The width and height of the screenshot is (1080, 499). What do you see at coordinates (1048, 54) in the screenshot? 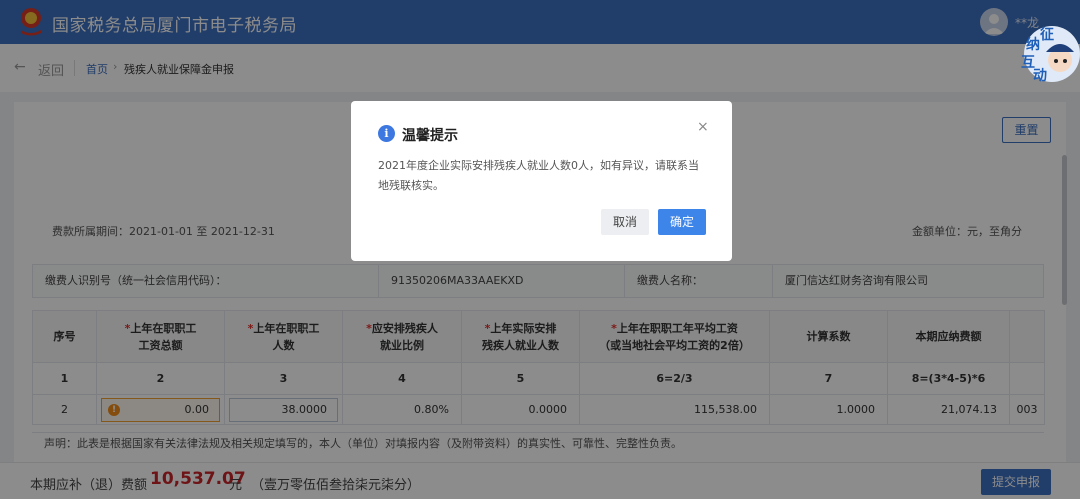
I see `mascot-badge-icon: 征 纳 互 动` at bounding box center [1048, 54].